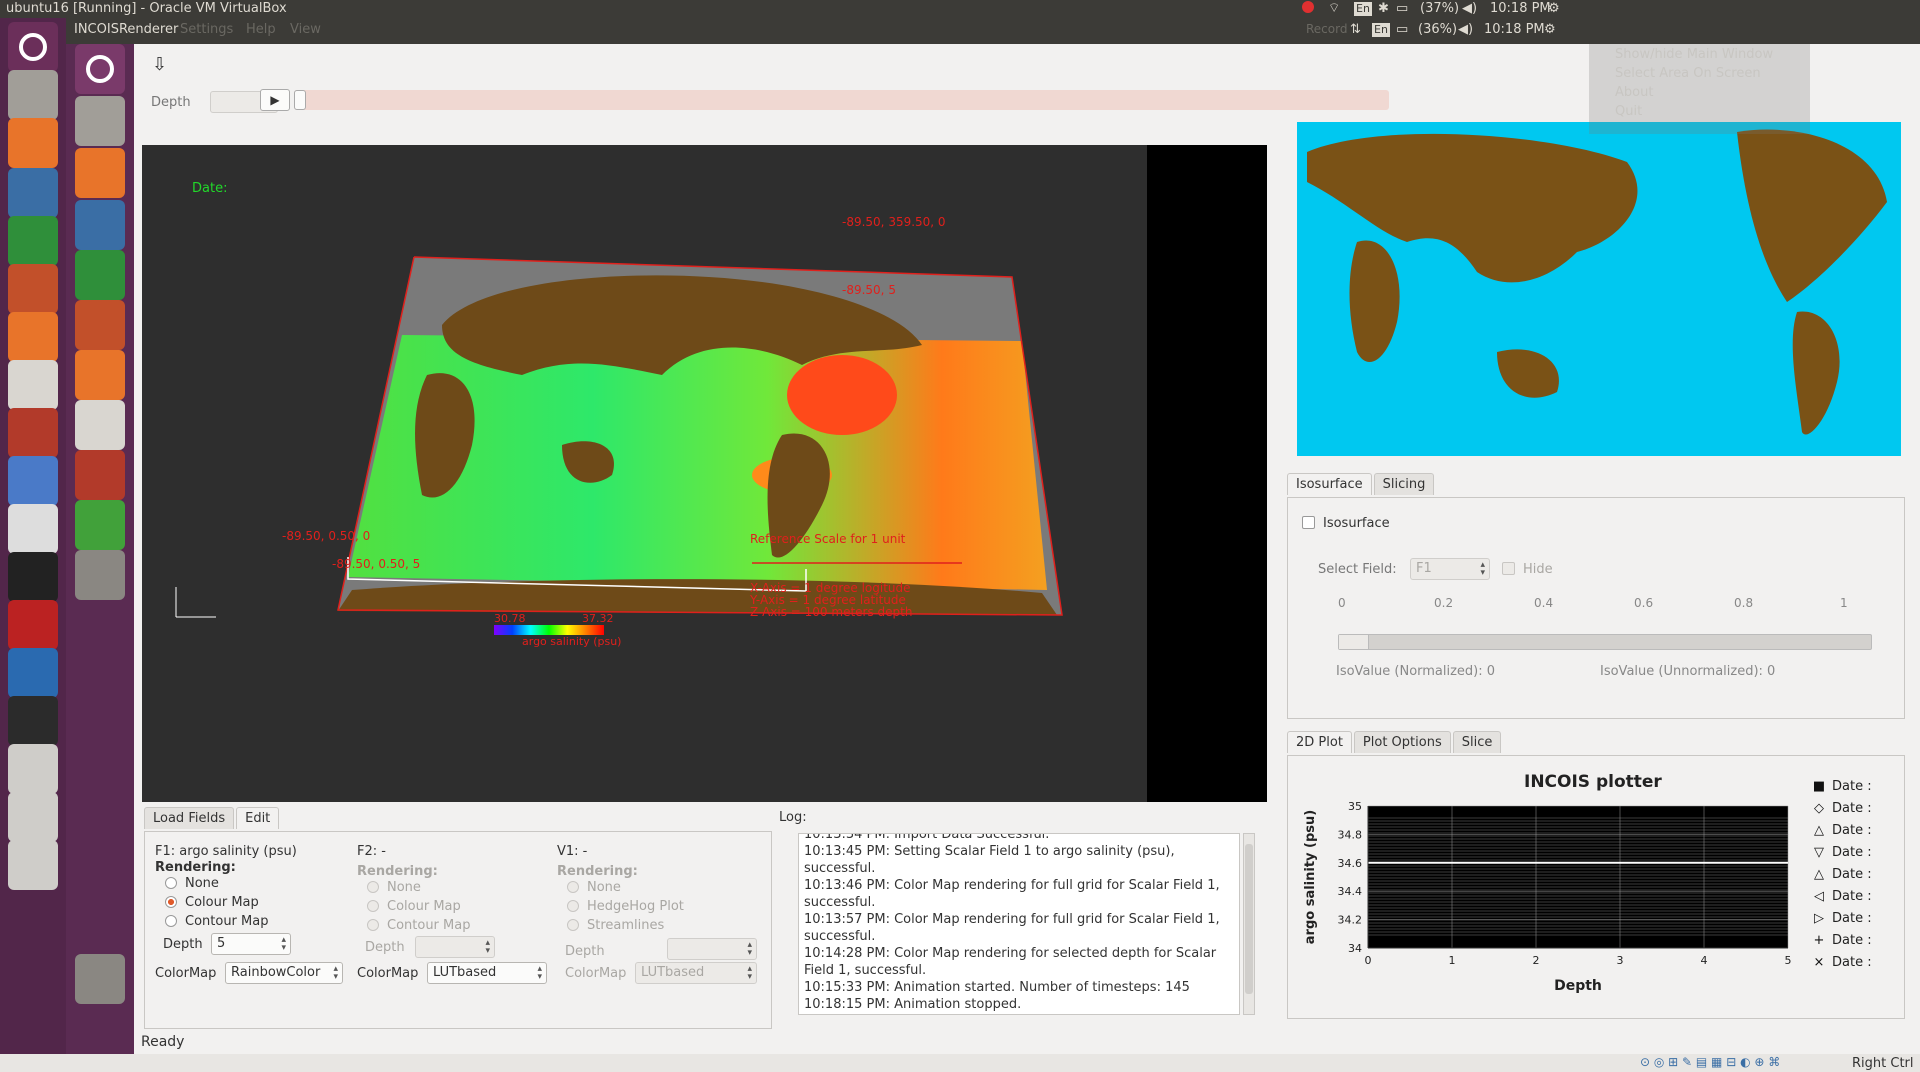 Image resolution: width=1920 pixels, height=1072 pixels. I want to click on fields-tabs: Load Fields Edit, so click(459, 818).